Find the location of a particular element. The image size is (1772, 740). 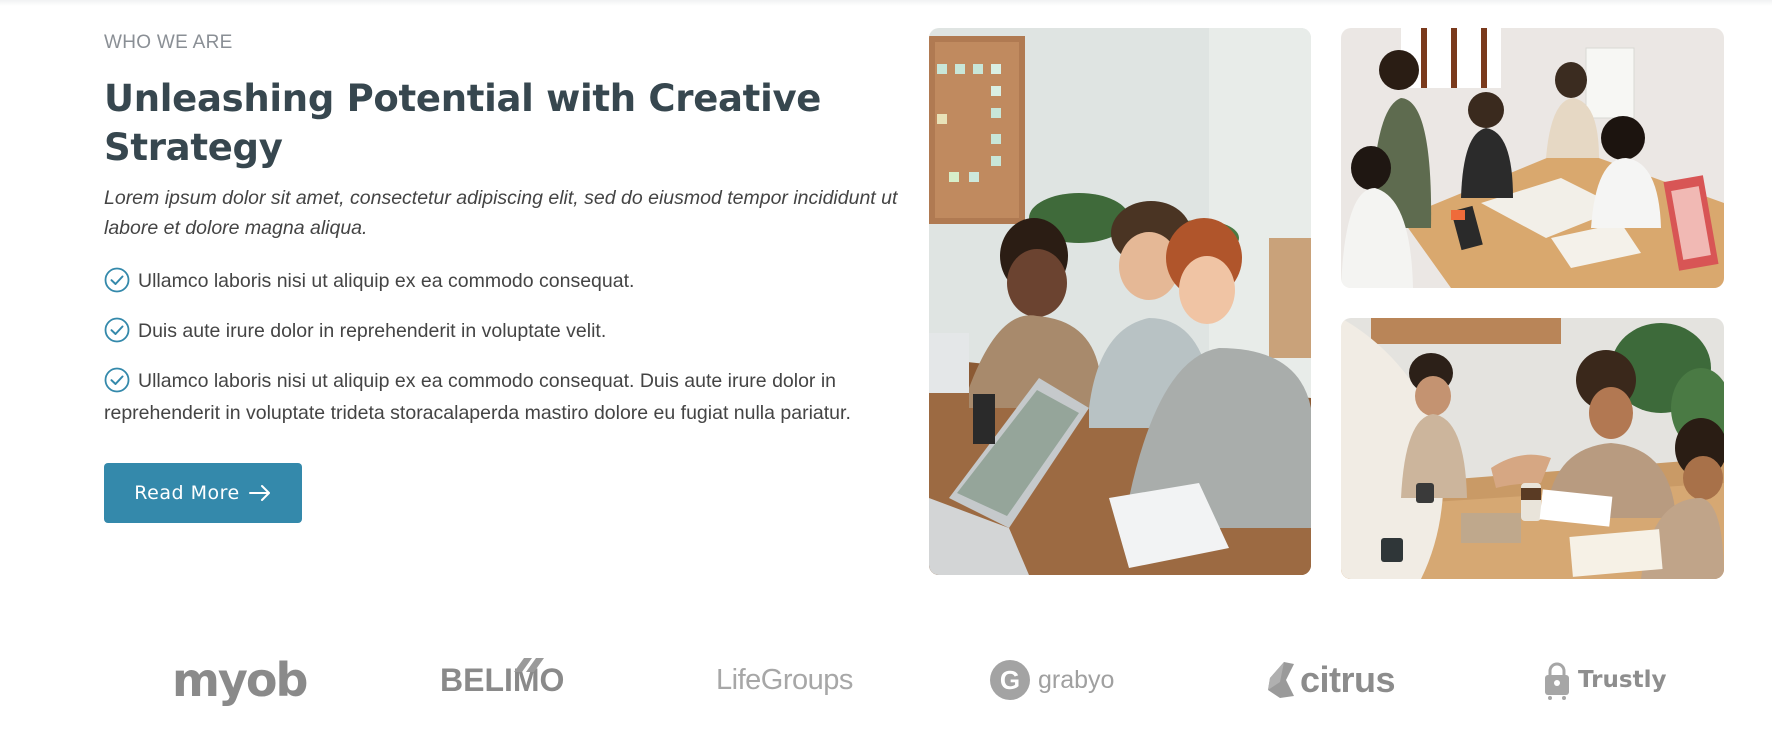

logo-belimo: BELIMO is located at coordinates (502, 680).